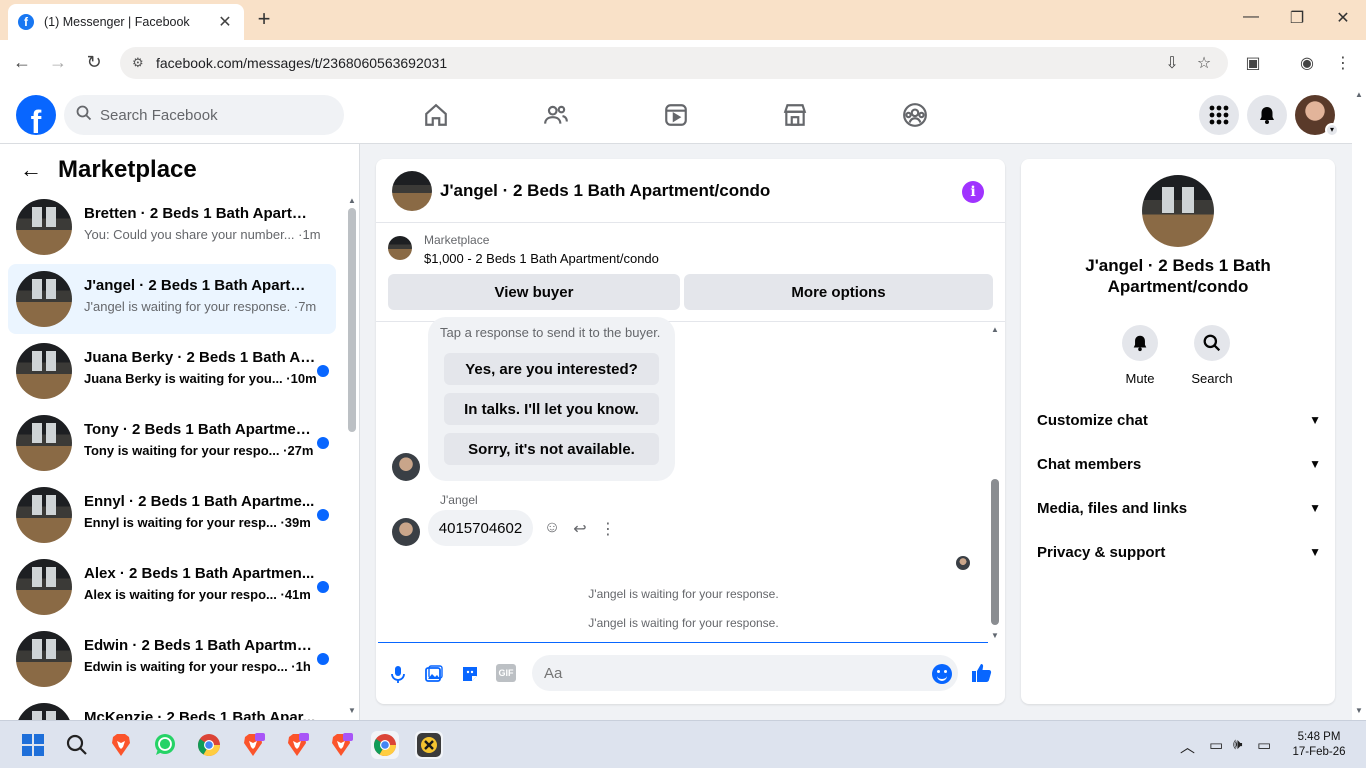 This screenshot has height=768, width=1366. I want to click on message-input, so click(745, 673).